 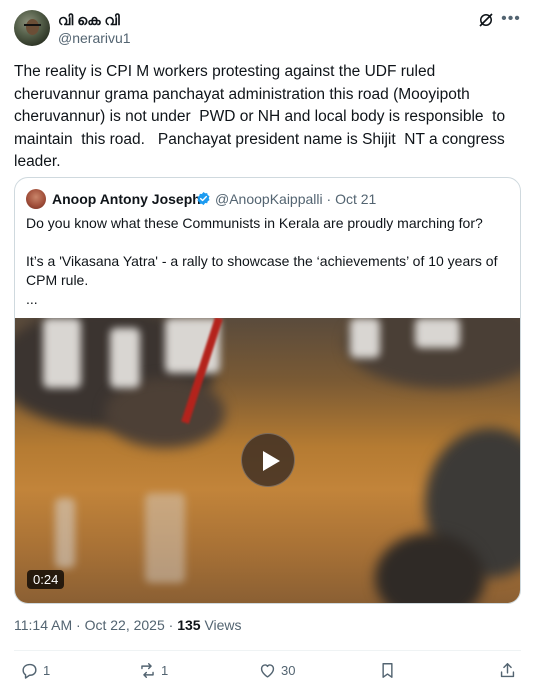 I want to click on views-label: Views, so click(x=223, y=625).